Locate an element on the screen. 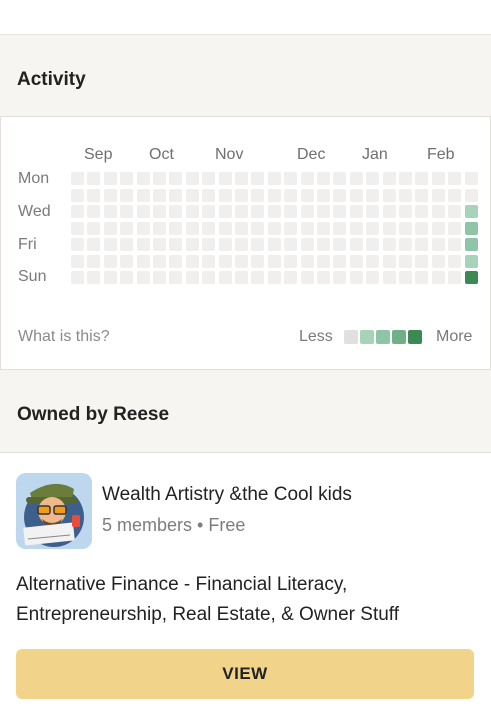 This screenshot has height=721, width=491. day-label: Mon is located at coordinates (34, 178).